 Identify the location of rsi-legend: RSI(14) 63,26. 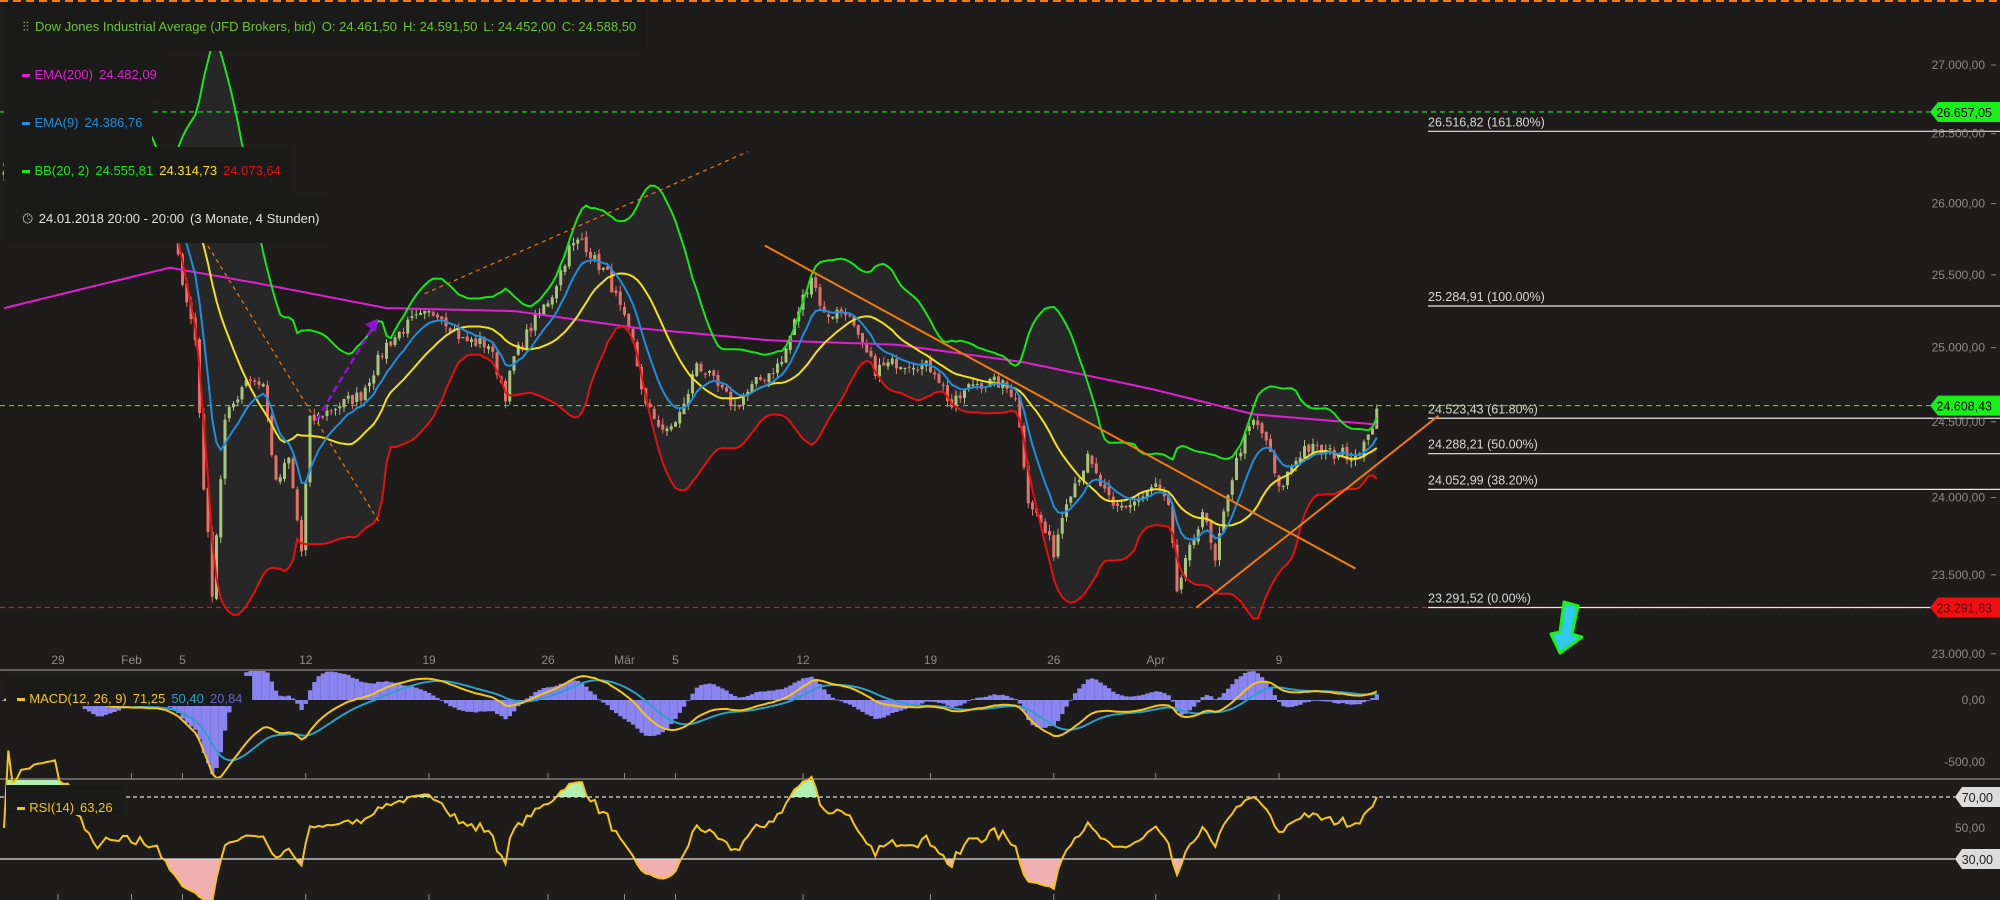
(64, 800).